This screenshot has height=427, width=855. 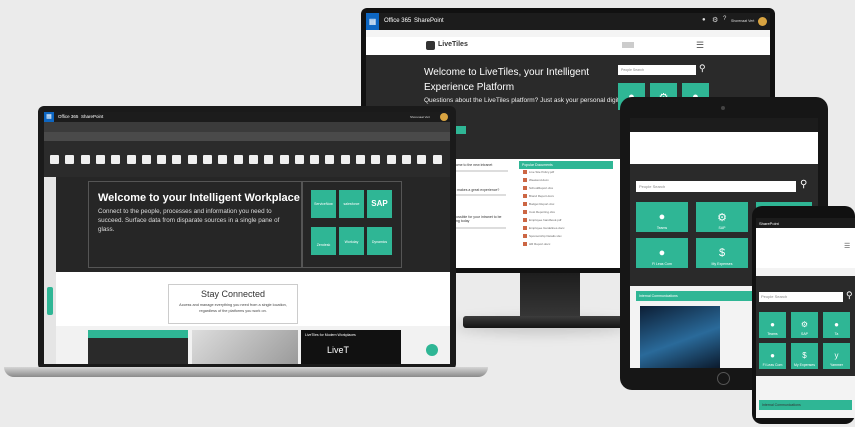 What do you see at coordinates (723, 378) in the screenshot?
I see `tablet-home-button` at bounding box center [723, 378].